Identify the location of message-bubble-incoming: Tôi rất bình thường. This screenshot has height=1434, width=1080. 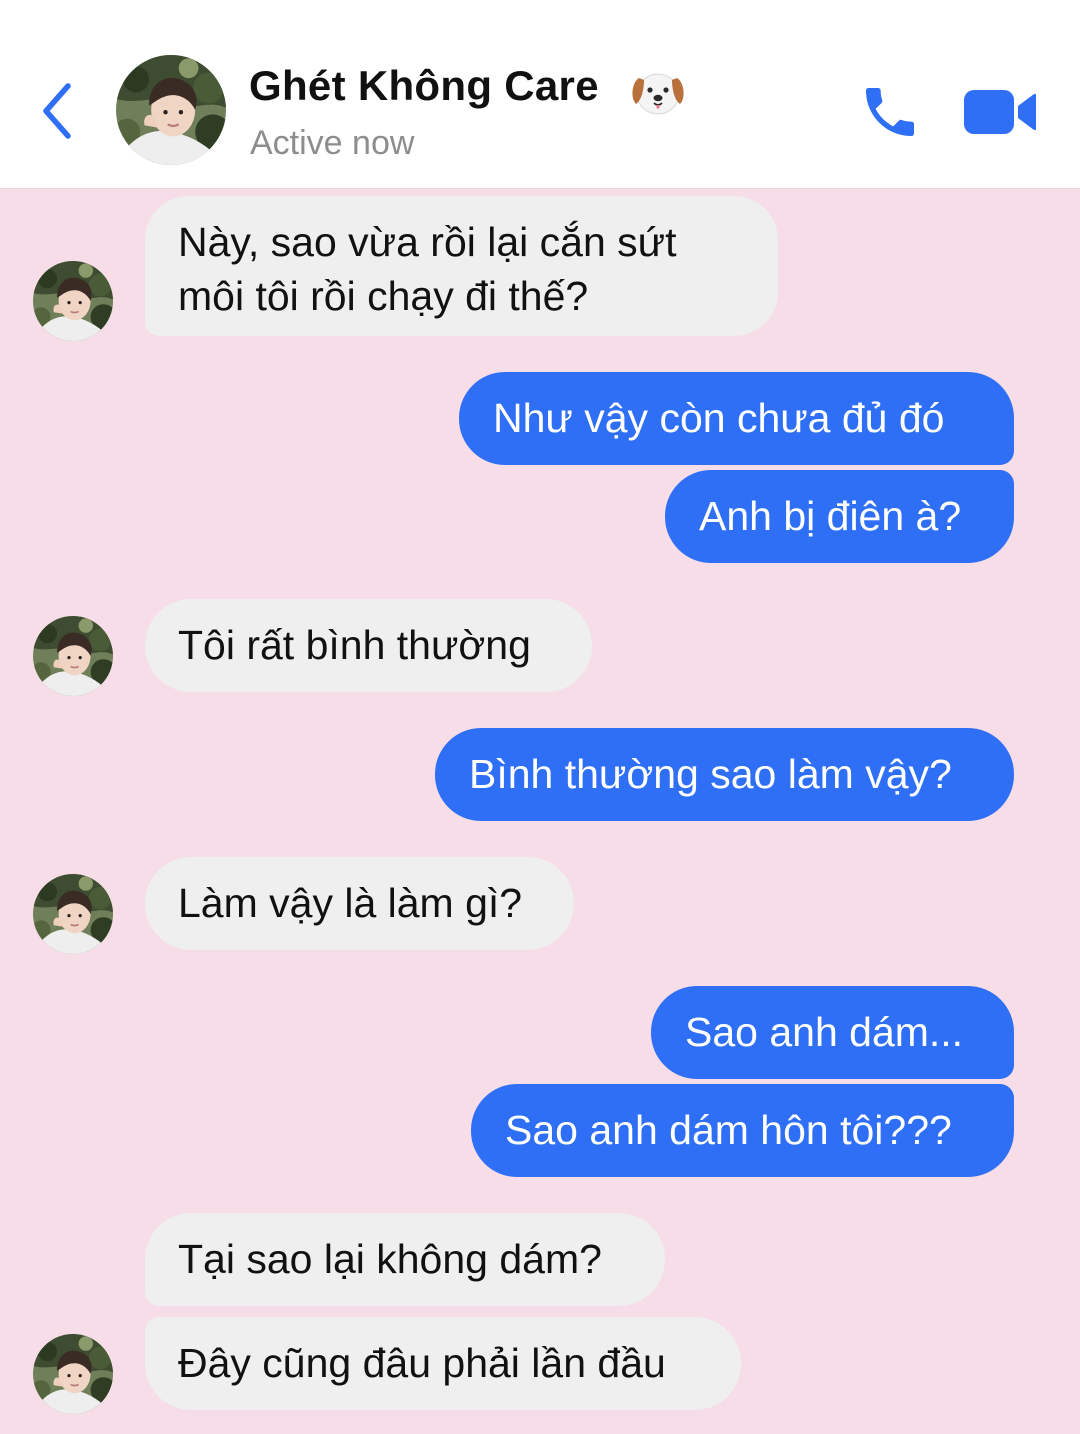
(368, 645).